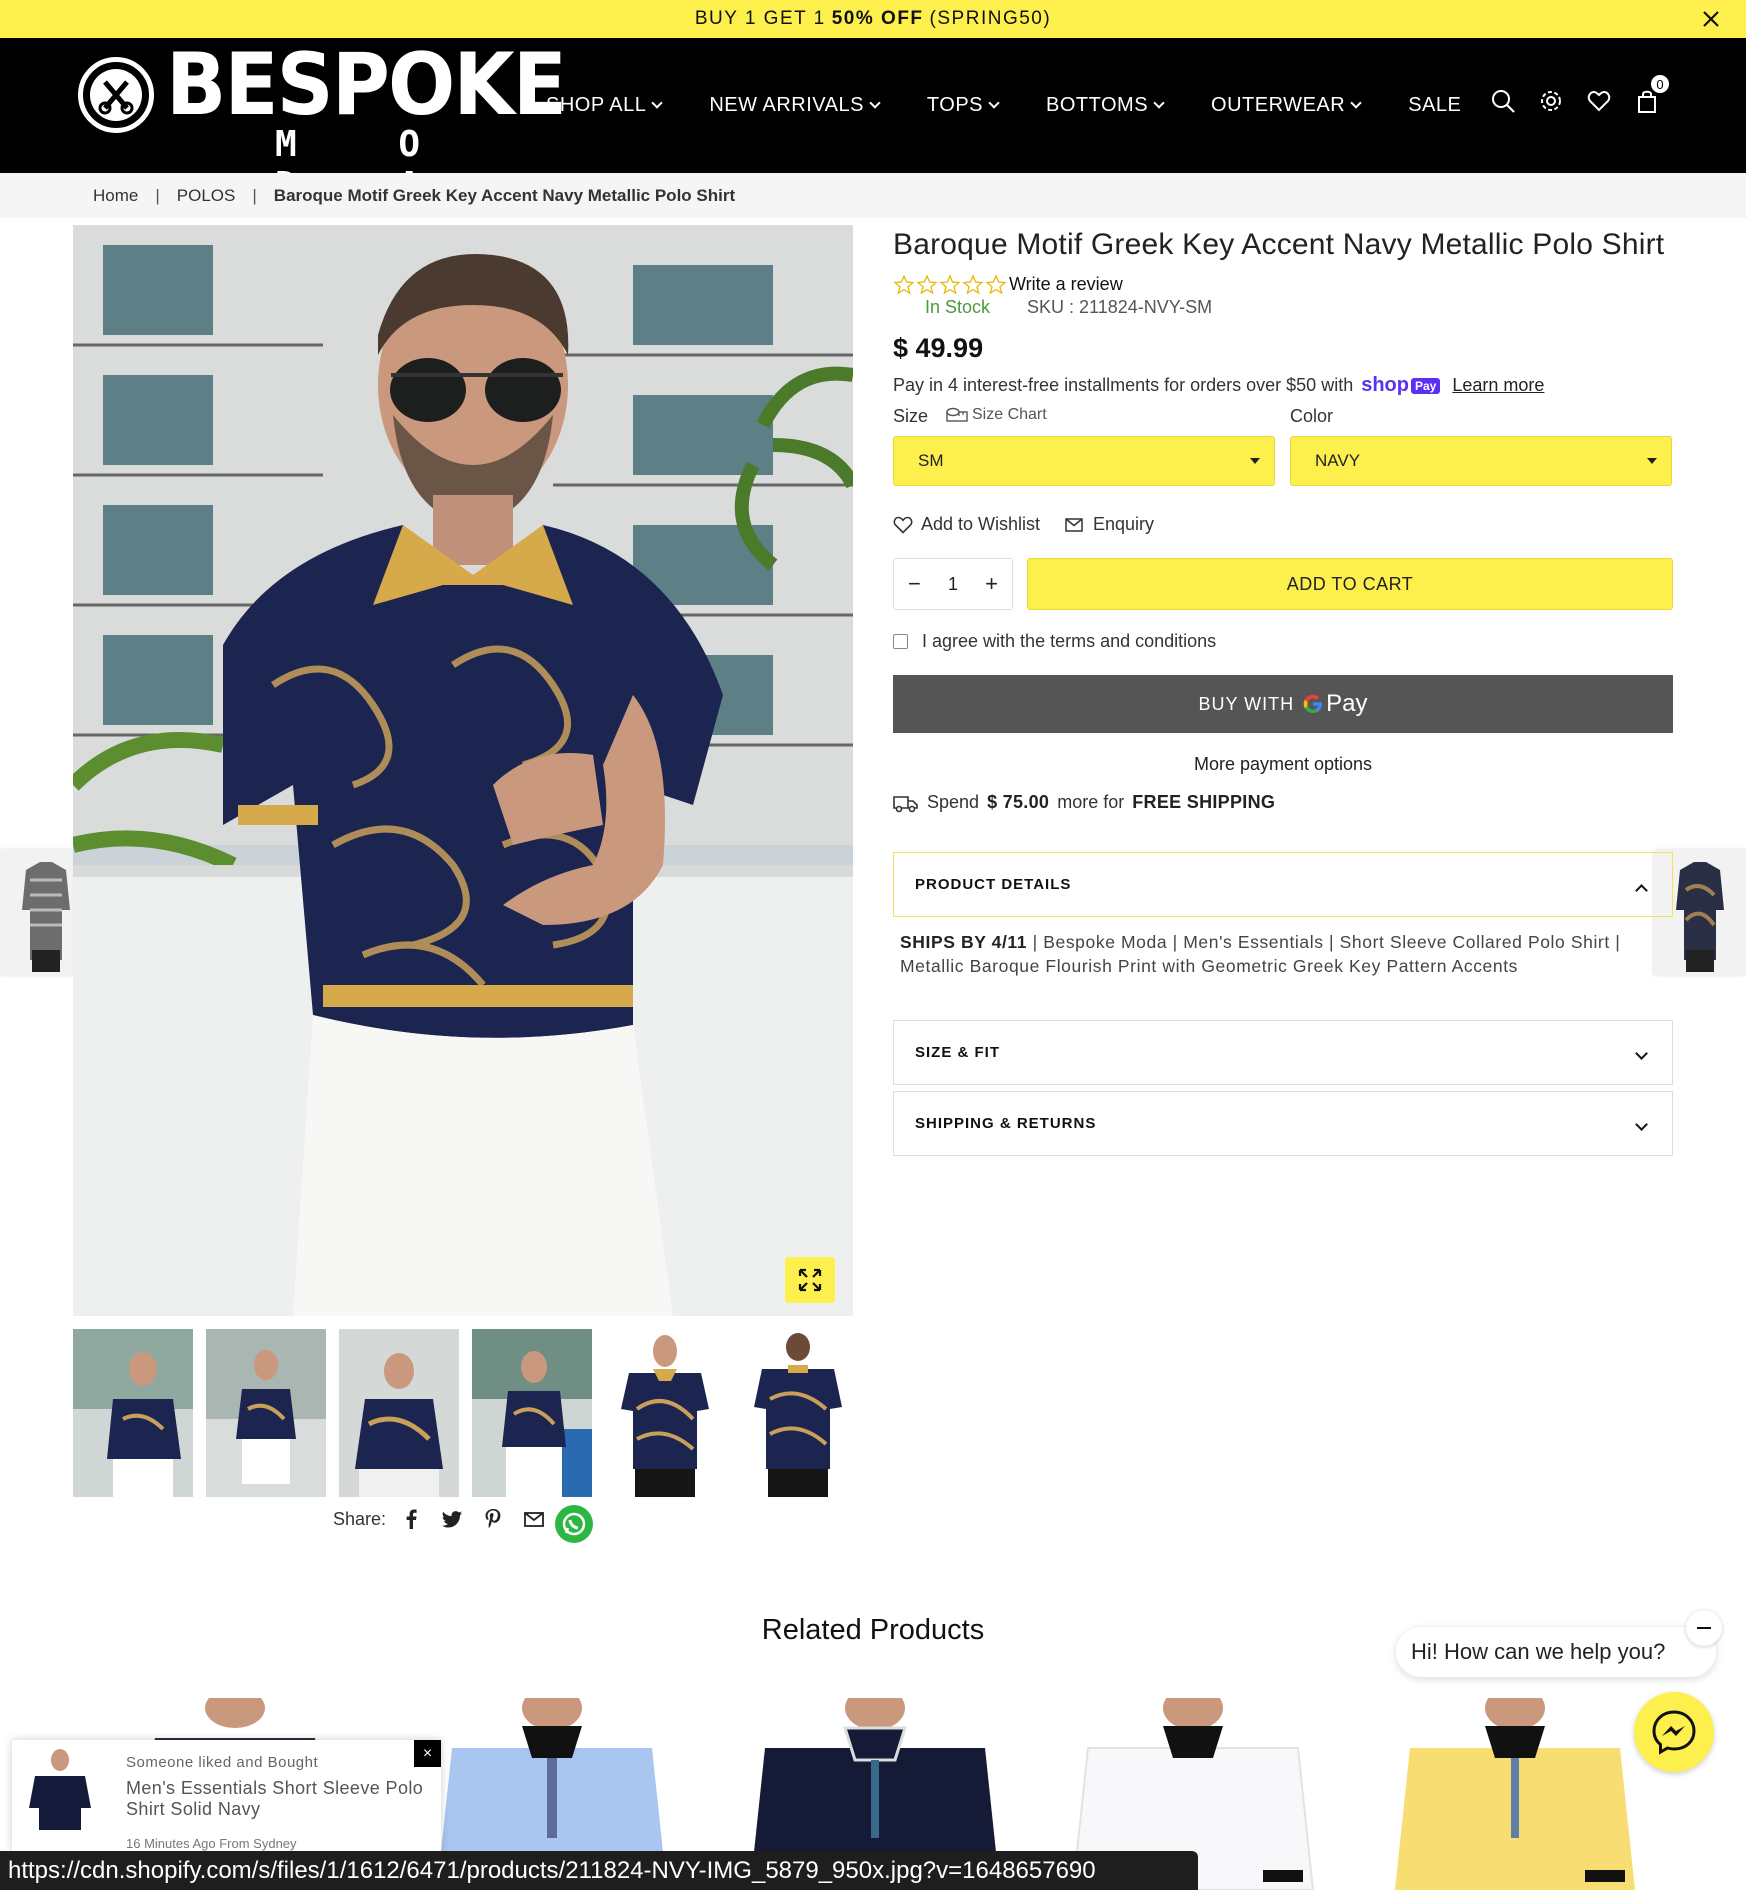  Describe the element at coordinates (1283, 1123) in the screenshot. I see `accordion-shipping-returns: SHIPPING & RETURNS` at that location.